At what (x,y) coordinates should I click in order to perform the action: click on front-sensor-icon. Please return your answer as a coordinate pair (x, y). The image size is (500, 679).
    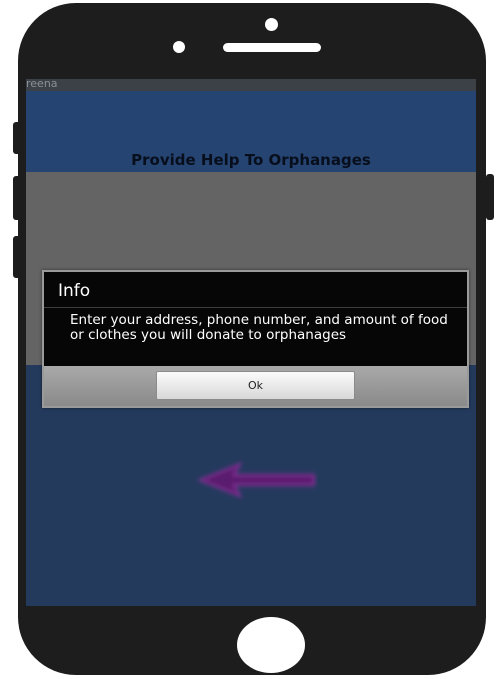
    Looking at the image, I should click on (179, 47).